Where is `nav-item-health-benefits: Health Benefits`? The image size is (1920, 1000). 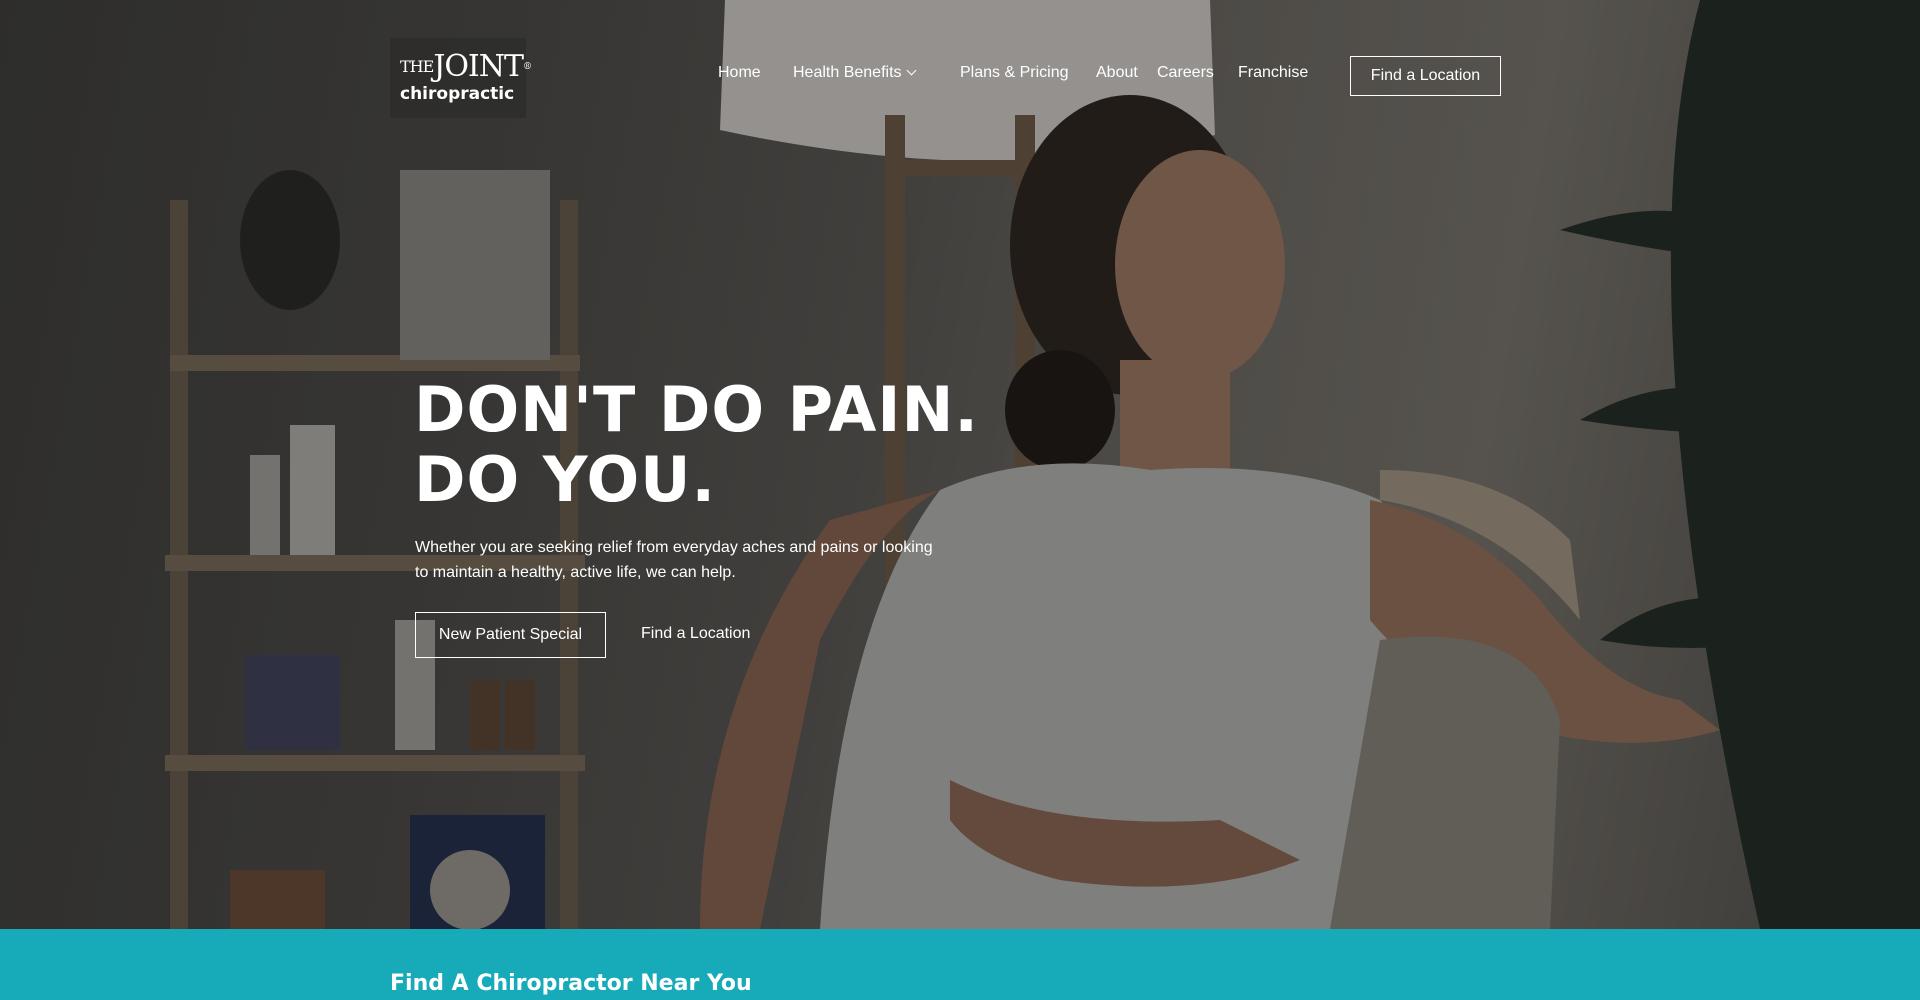 nav-item-health-benefits: Health Benefits is located at coordinates (854, 73).